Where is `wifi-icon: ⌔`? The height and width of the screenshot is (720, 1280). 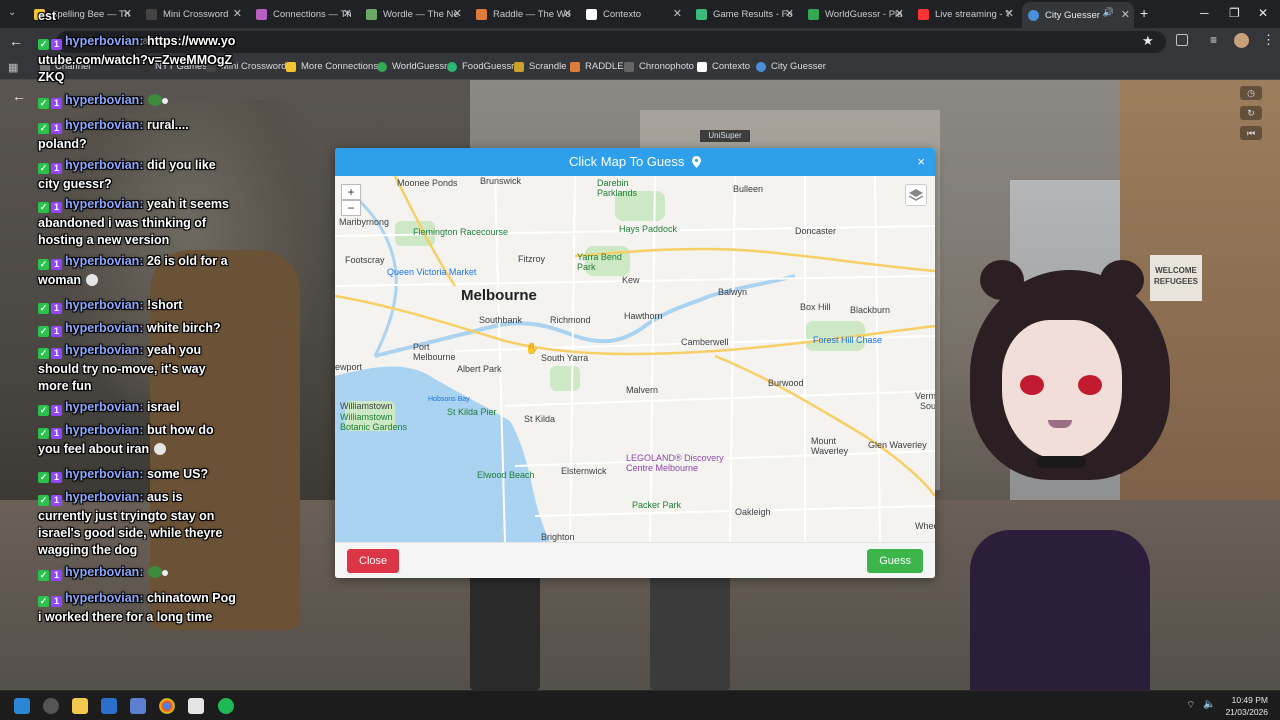
wifi-icon: ⌔ is located at coordinates (1190, 705).